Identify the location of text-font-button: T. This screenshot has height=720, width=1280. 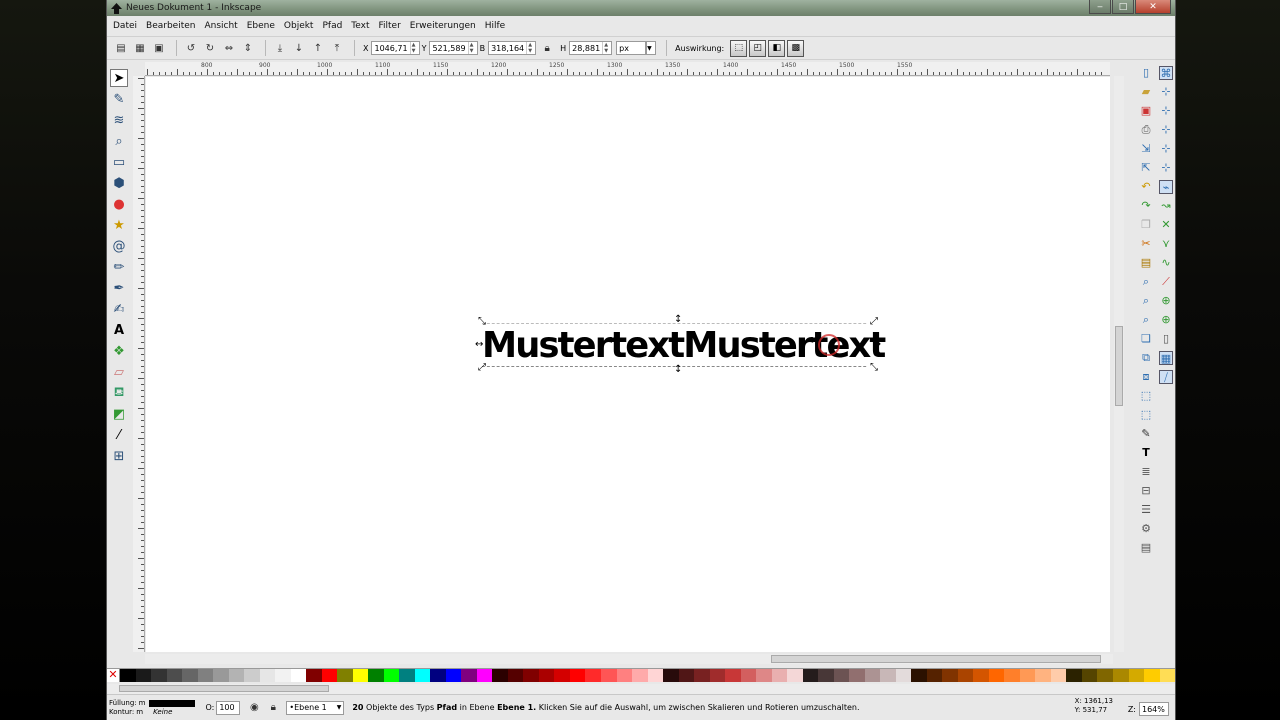
(1146, 453).